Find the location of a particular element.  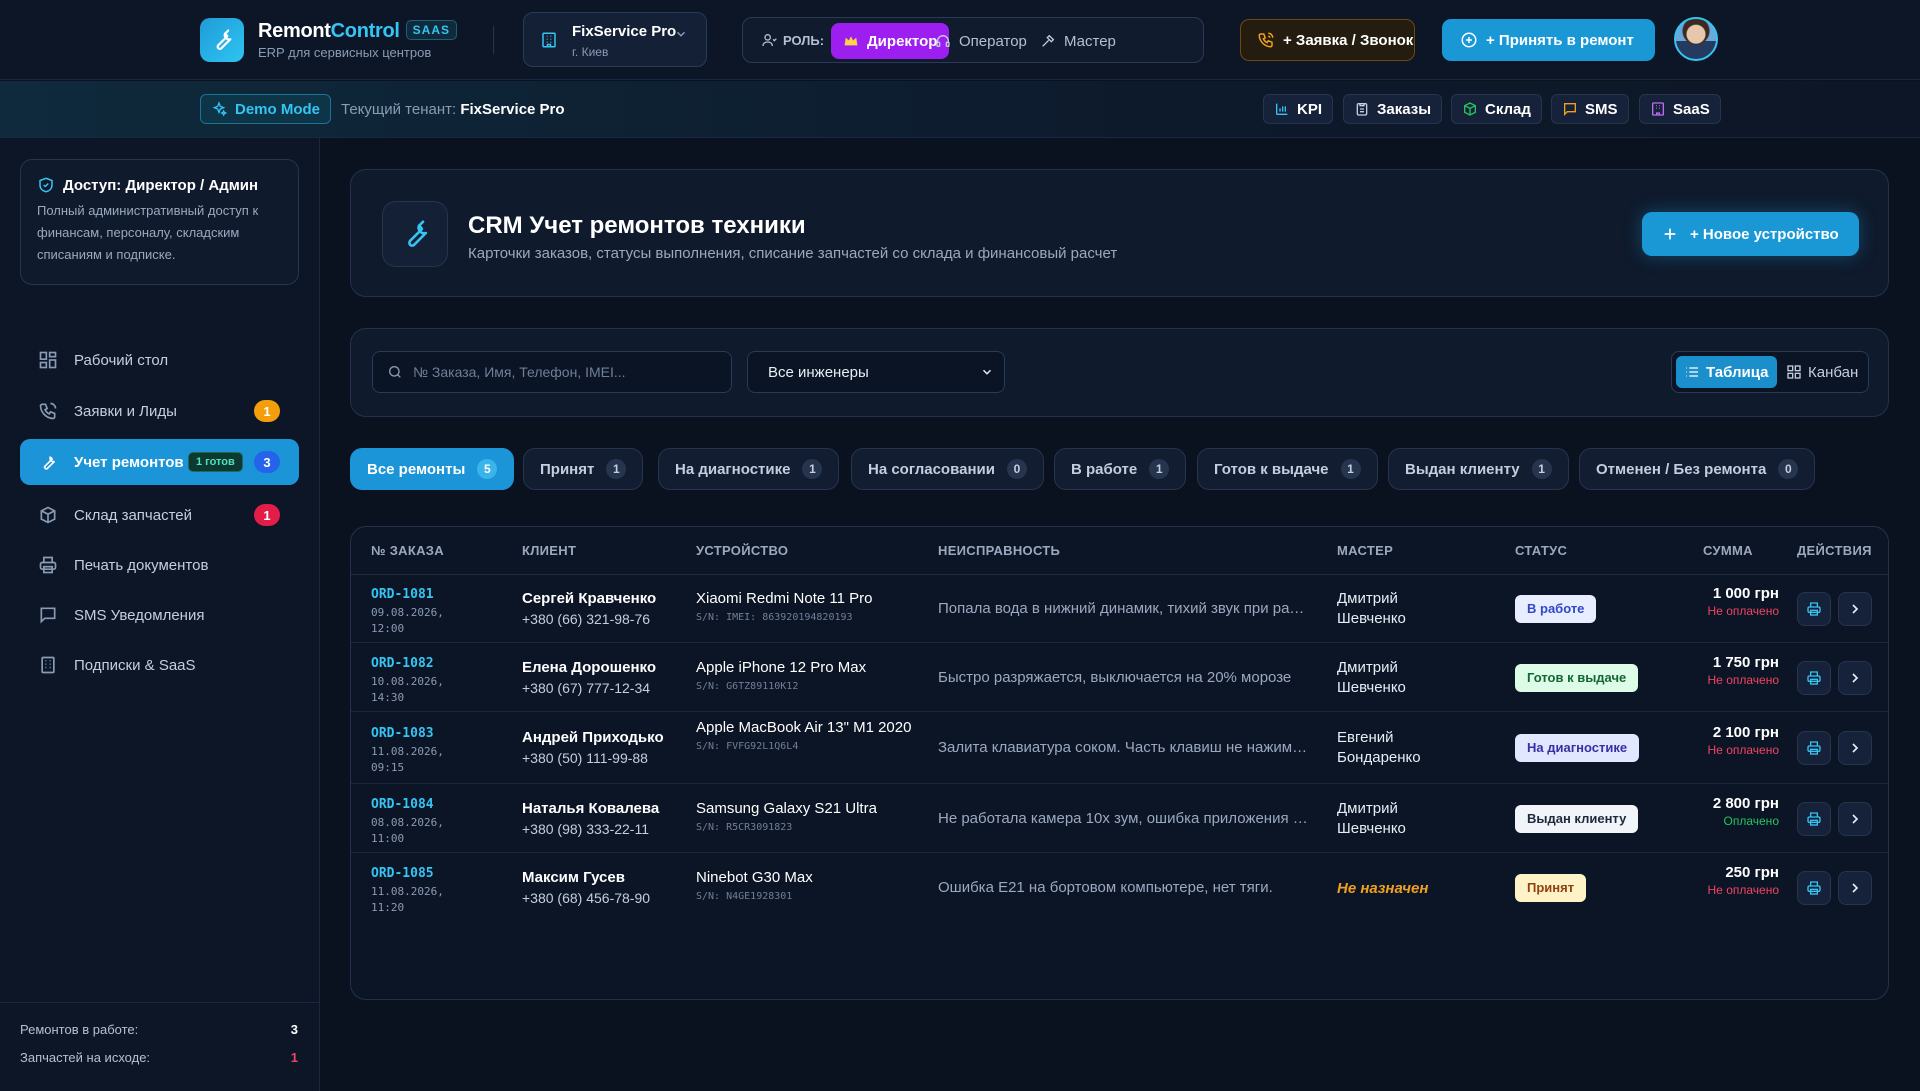

search-box is located at coordinates (552, 372).